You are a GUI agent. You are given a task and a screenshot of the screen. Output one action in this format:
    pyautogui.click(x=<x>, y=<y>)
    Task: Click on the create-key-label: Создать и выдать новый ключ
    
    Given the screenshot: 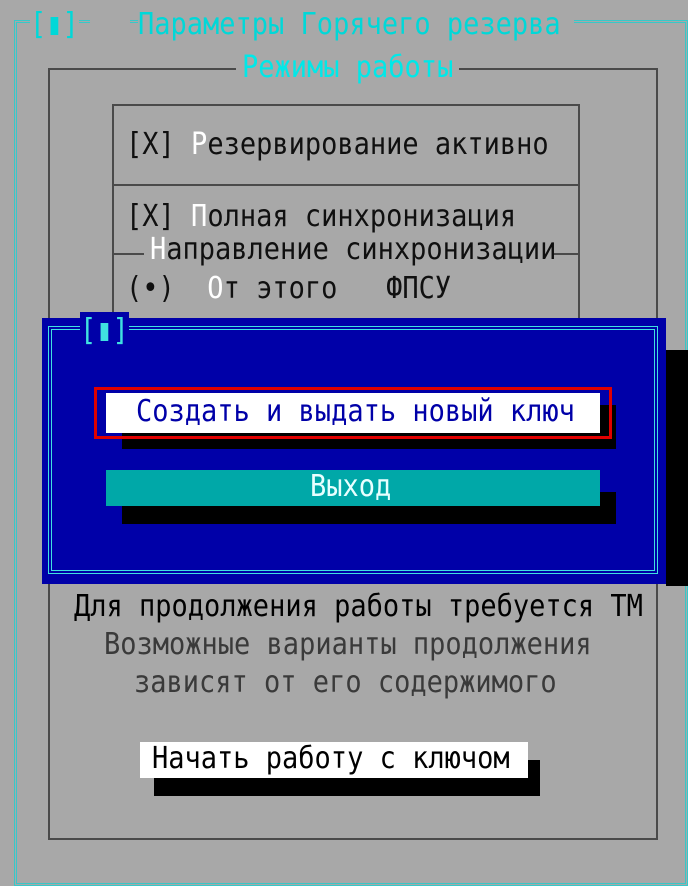 What is the action you would take?
    pyautogui.click(x=355, y=411)
    